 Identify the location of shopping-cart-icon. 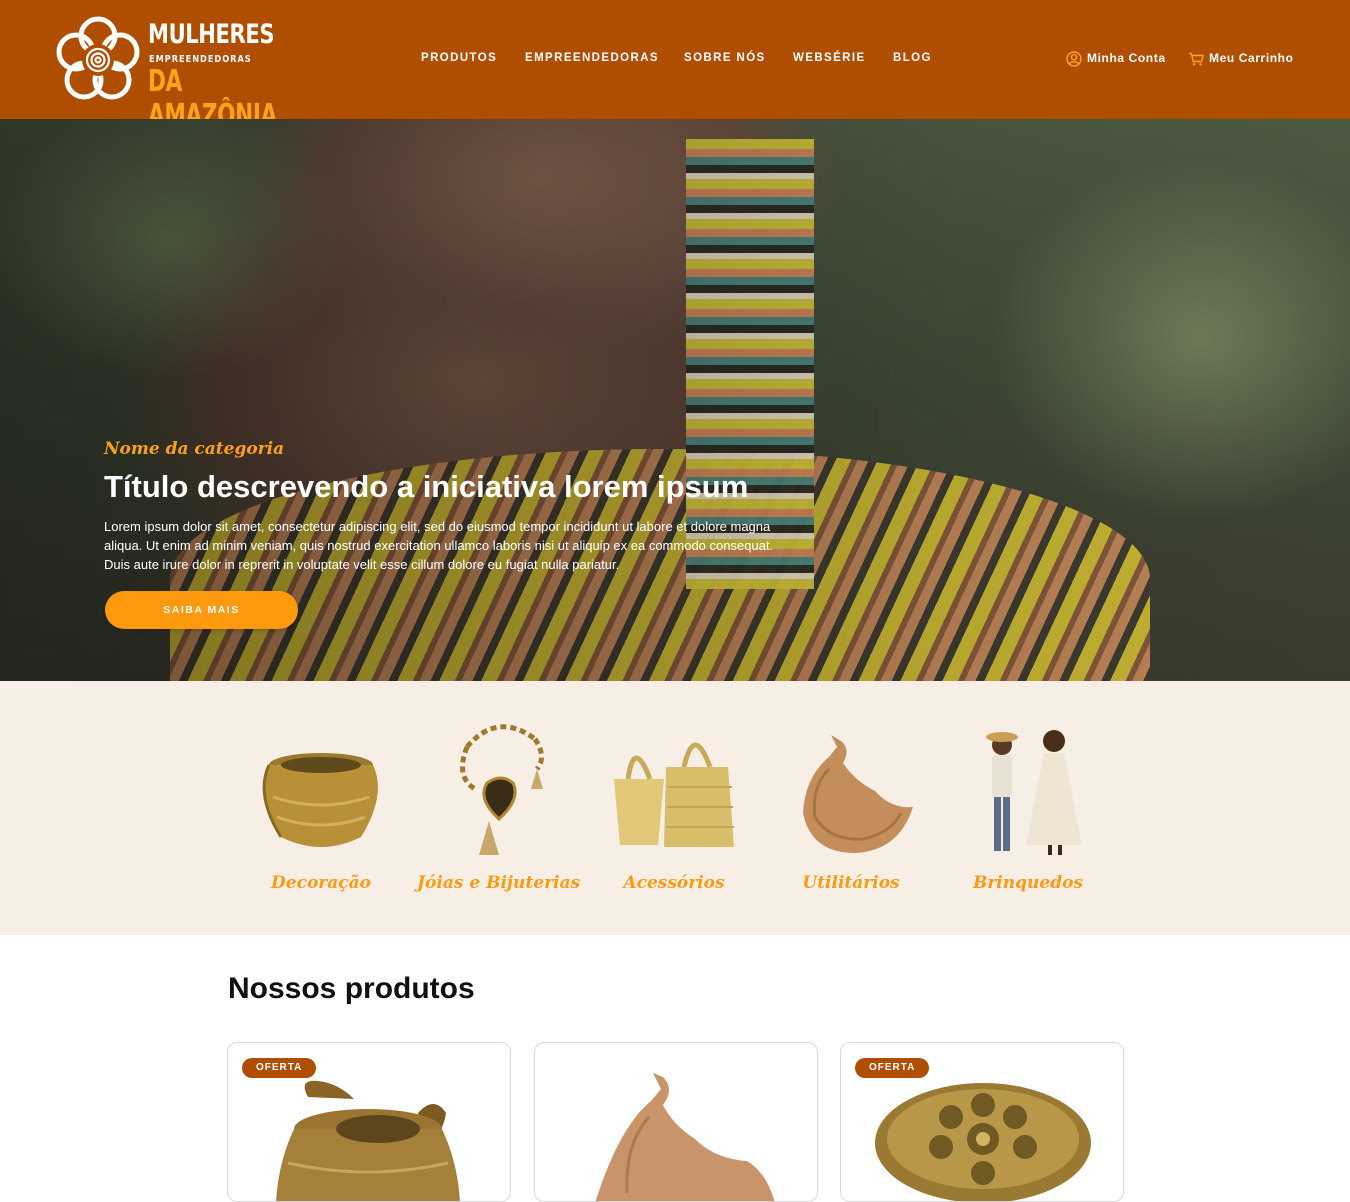
(1196, 58).